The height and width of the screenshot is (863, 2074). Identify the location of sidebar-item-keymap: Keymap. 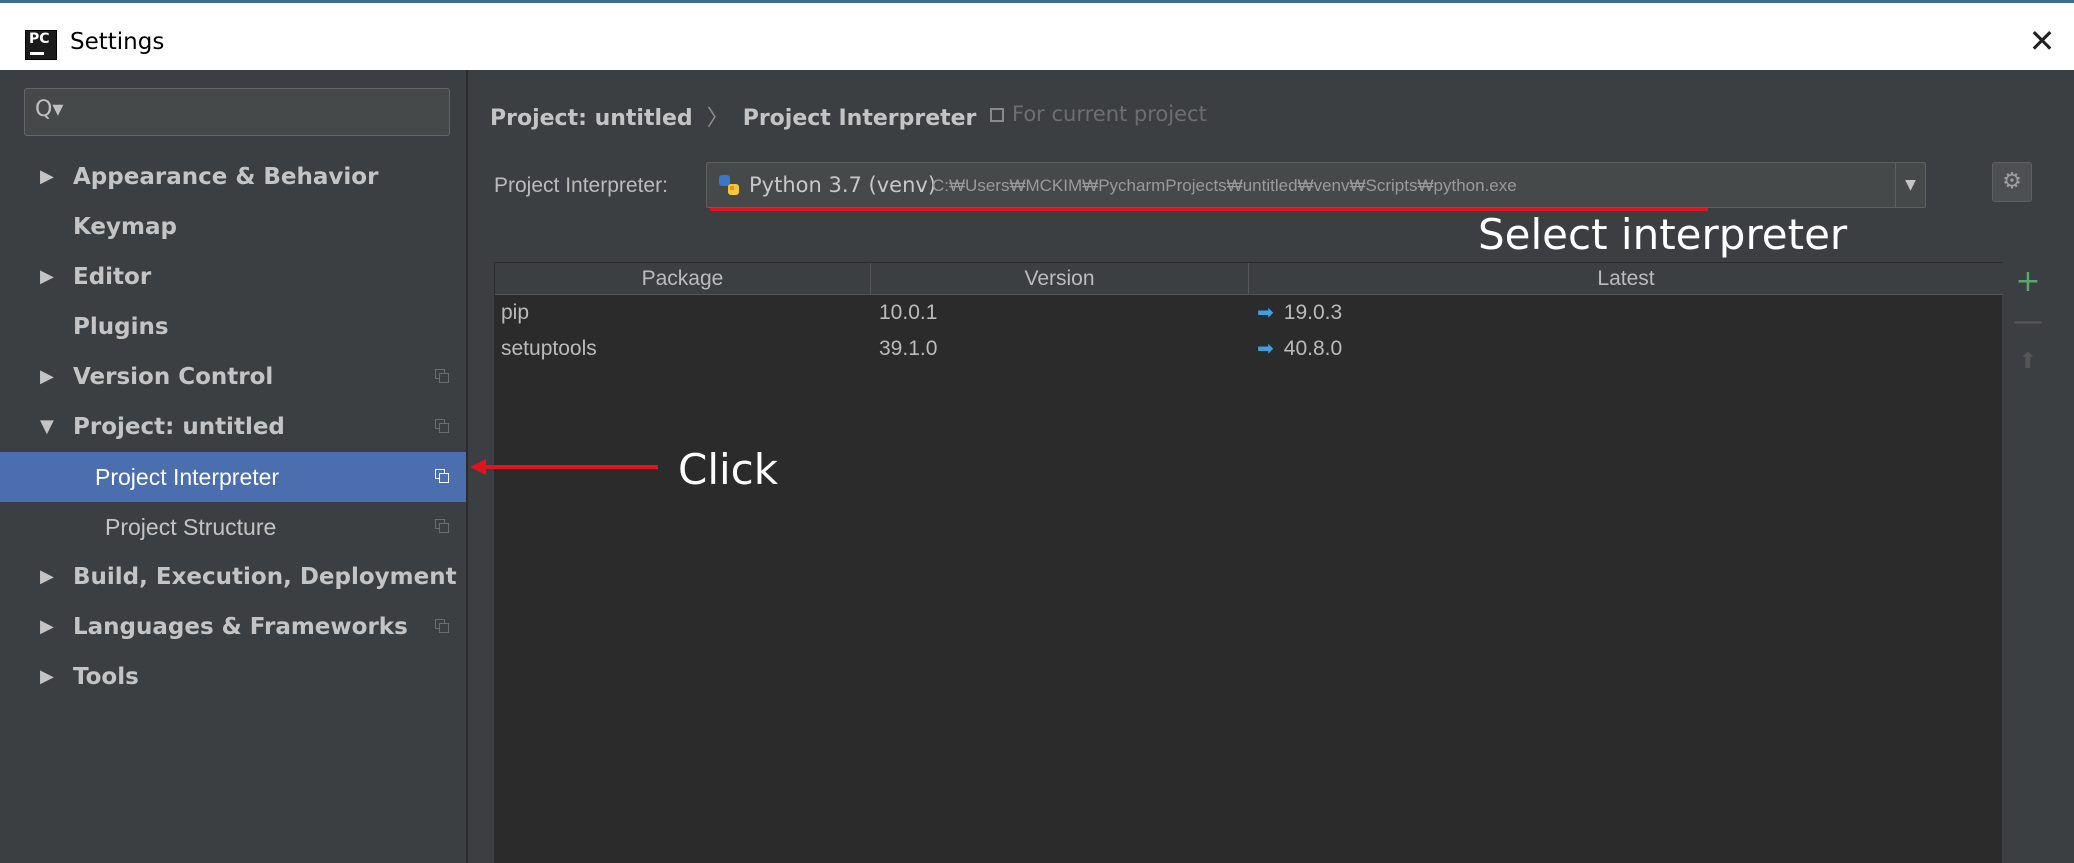
(238, 227).